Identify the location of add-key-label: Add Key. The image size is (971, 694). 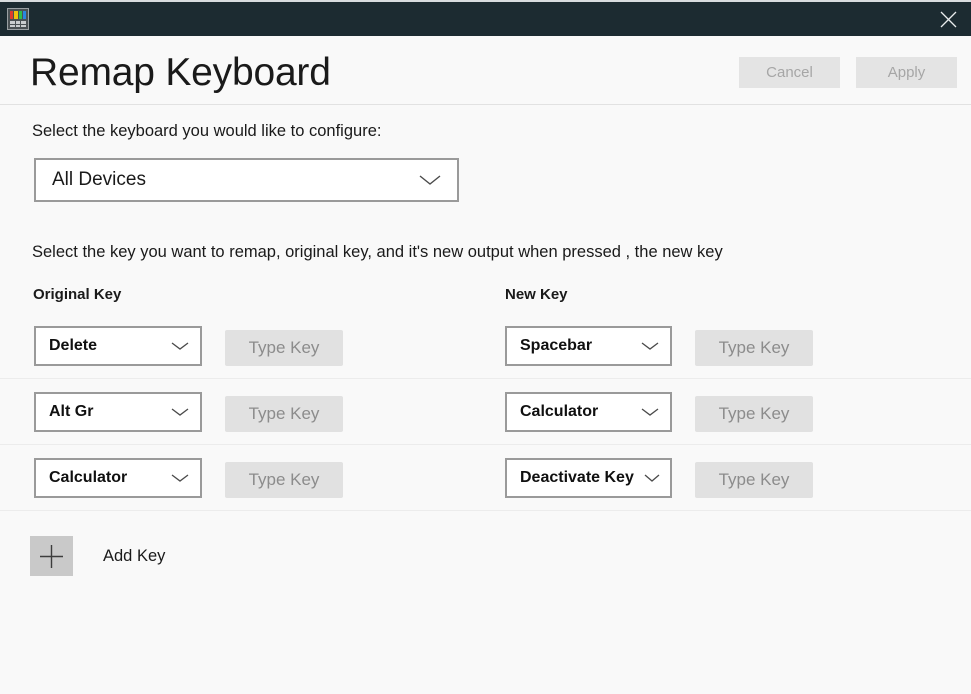
(134, 555).